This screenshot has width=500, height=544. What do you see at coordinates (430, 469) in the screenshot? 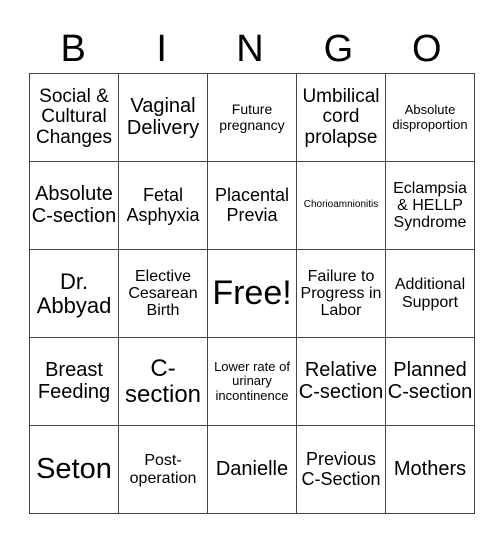
I see `bingo-cell: Mothers` at bounding box center [430, 469].